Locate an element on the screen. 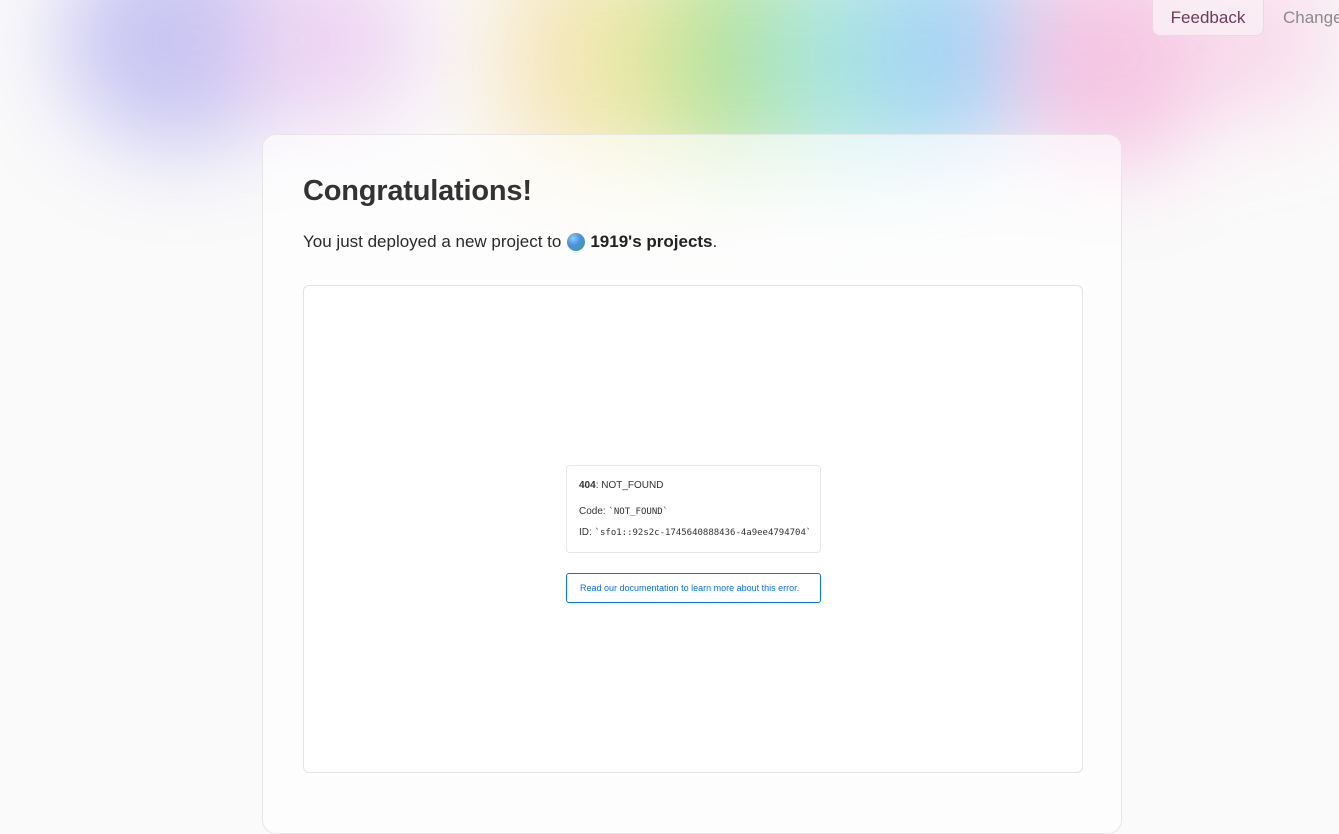  error-code-line: Code: `NOT_FOUND` is located at coordinates (623, 511).